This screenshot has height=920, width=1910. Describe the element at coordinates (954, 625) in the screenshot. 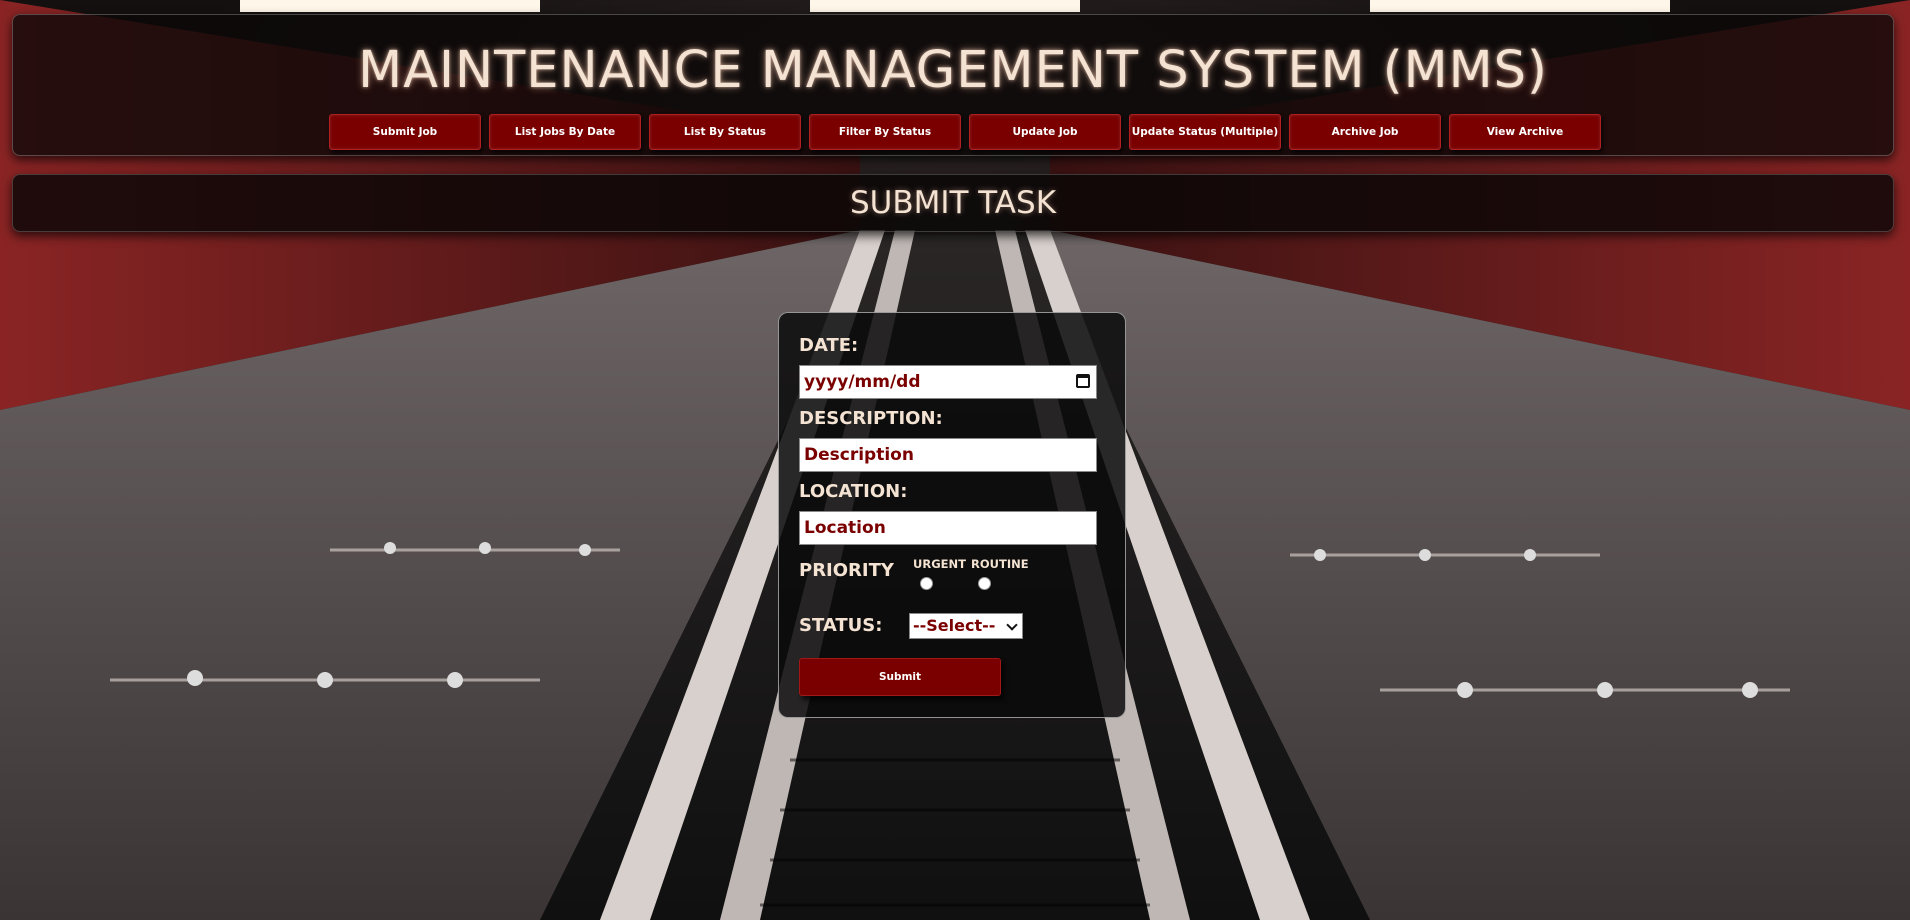

I see `status-select-value: --Select--` at that location.